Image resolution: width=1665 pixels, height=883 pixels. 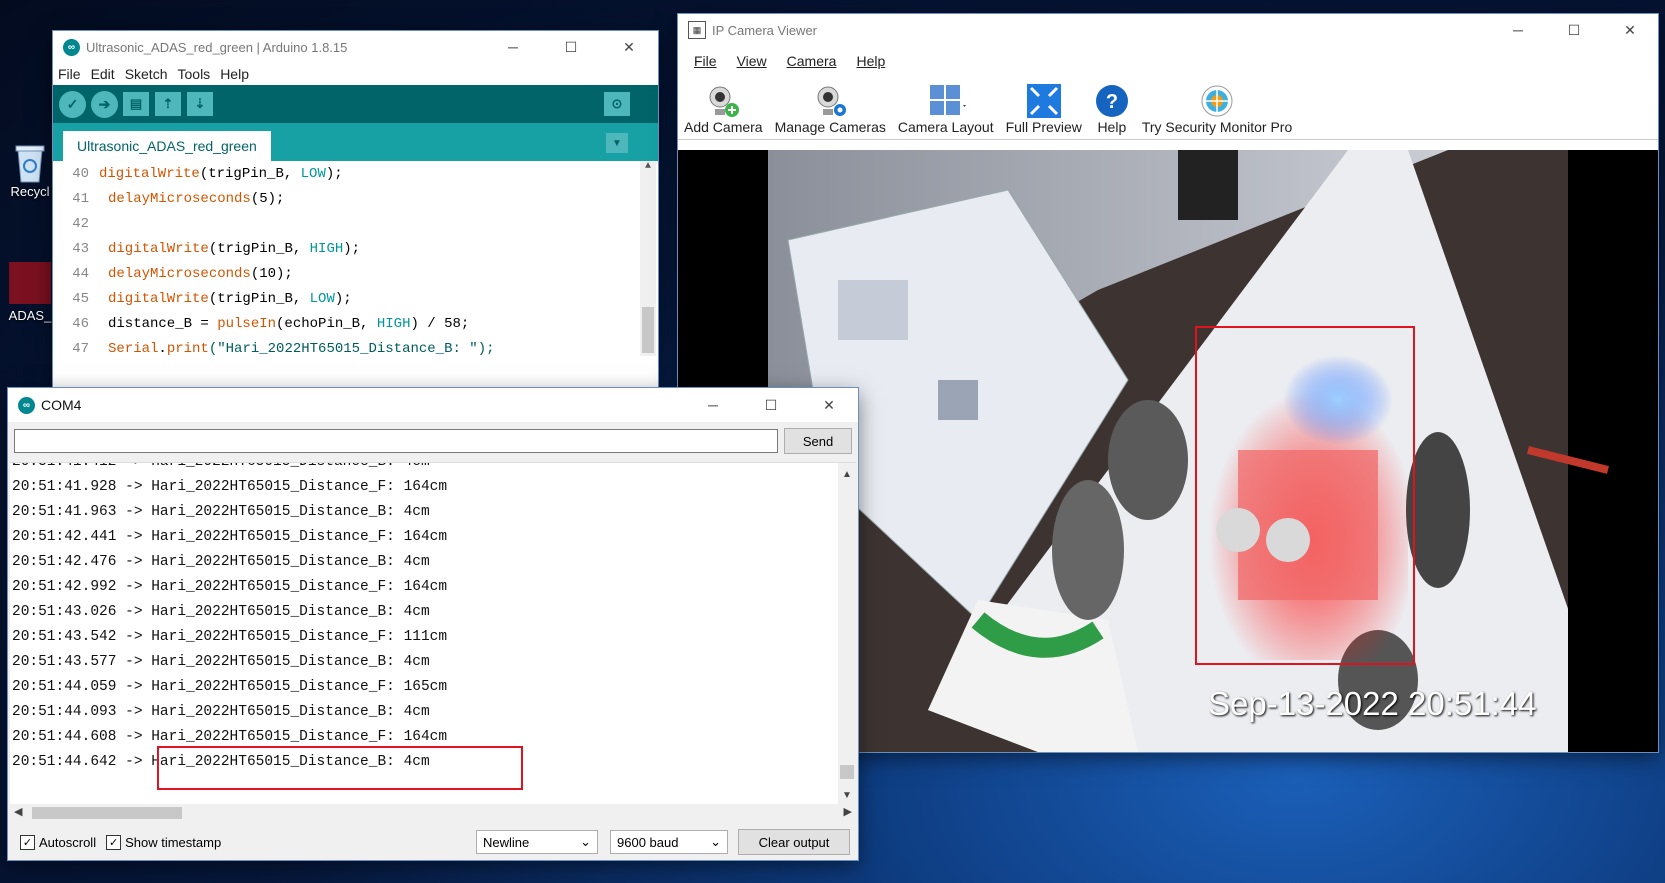 I want to click on arduino-toolbar: ✓ ➔ ▤ ⇡ ⇣ ⊙, so click(x=355, y=104).